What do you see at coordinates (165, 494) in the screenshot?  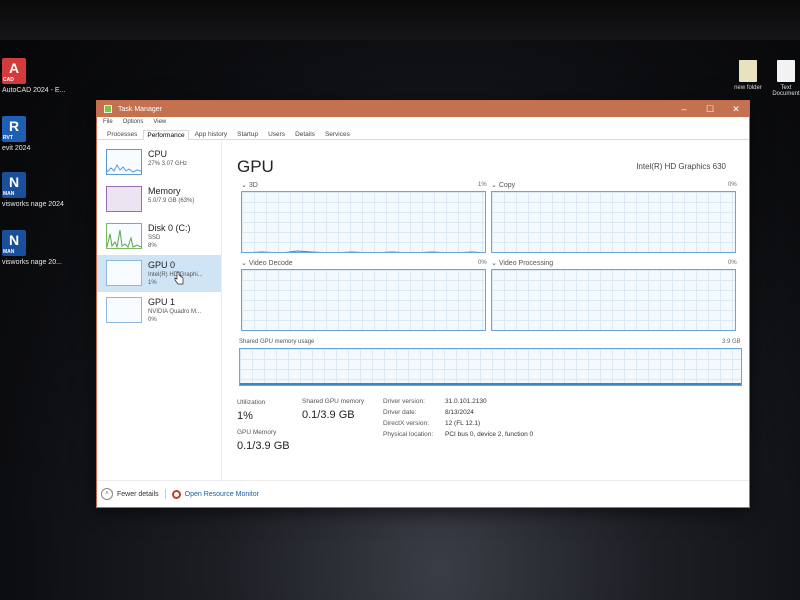 I see `divider` at bounding box center [165, 494].